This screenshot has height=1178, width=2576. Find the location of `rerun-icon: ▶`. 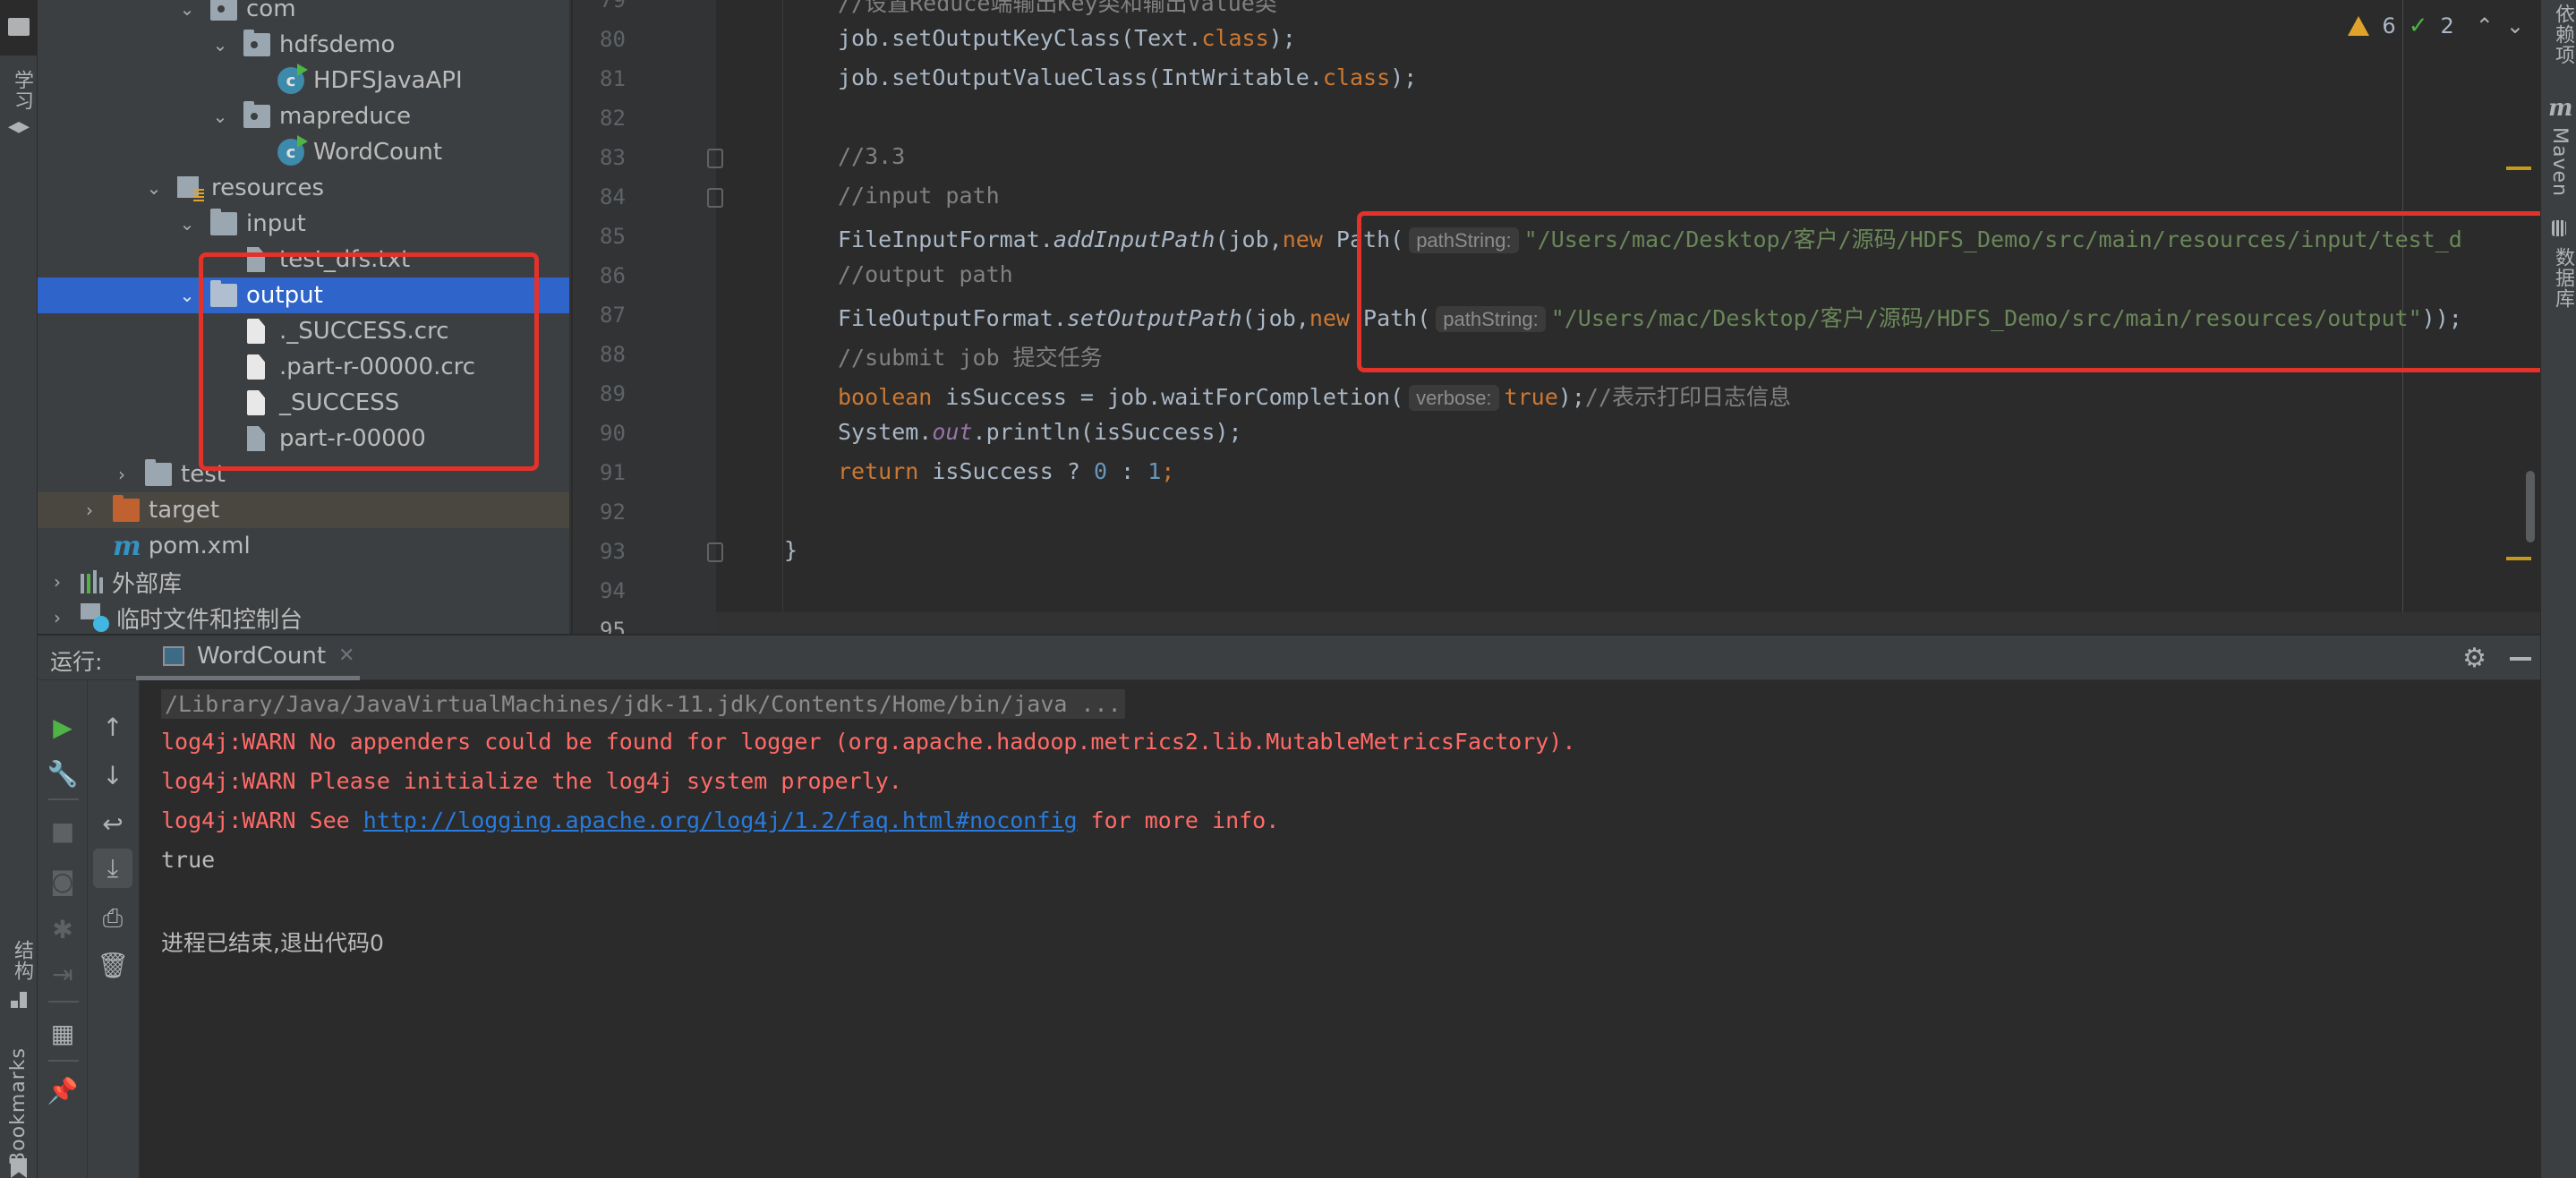

rerun-icon: ▶ is located at coordinates (63, 727).